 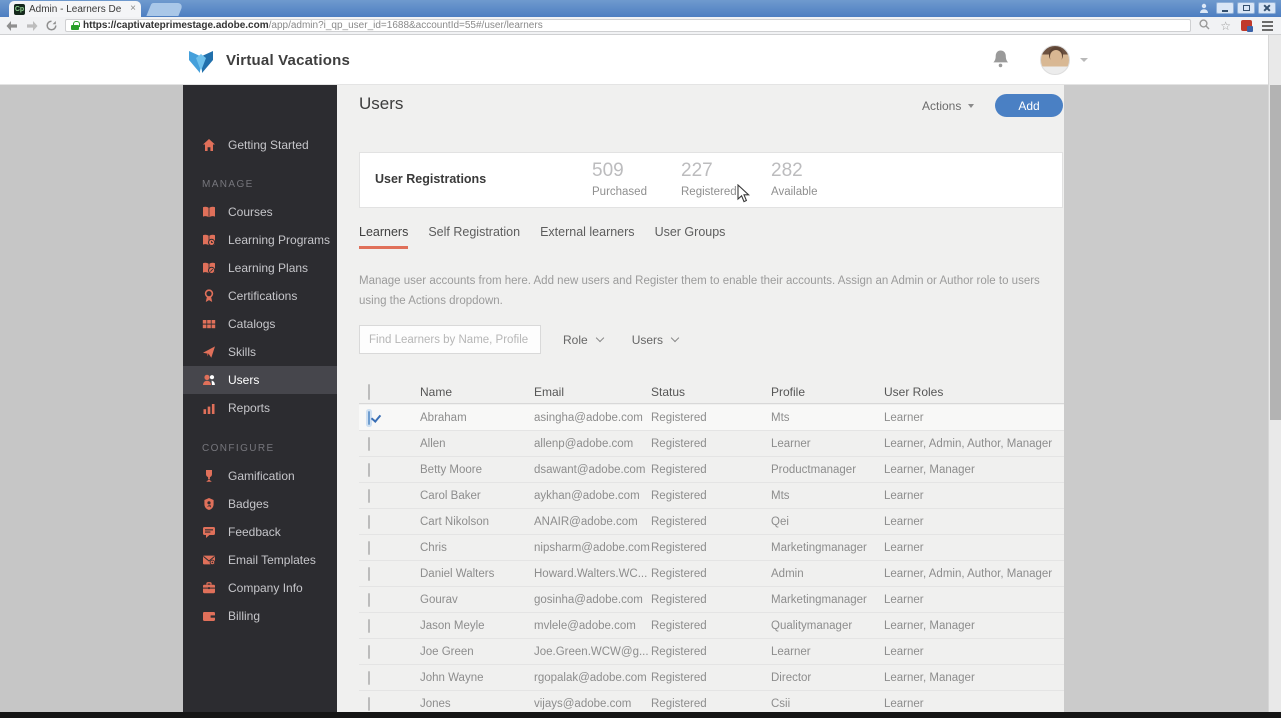 What do you see at coordinates (794, 179) in the screenshot?
I see `stat-available: 282 Available` at bounding box center [794, 179].